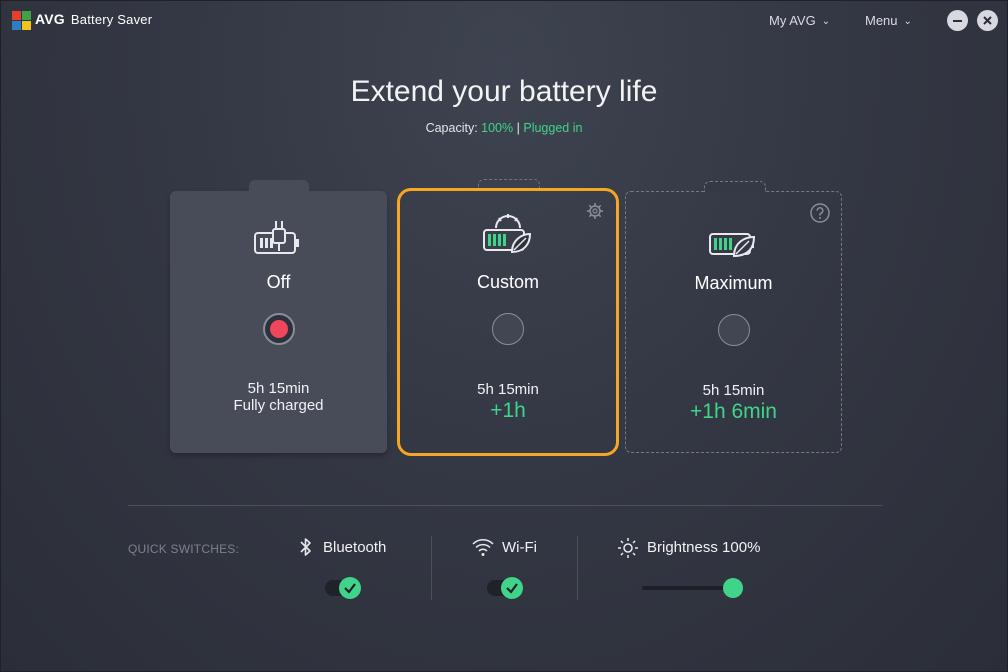  I want to click on close-icon, so click(987, 20).